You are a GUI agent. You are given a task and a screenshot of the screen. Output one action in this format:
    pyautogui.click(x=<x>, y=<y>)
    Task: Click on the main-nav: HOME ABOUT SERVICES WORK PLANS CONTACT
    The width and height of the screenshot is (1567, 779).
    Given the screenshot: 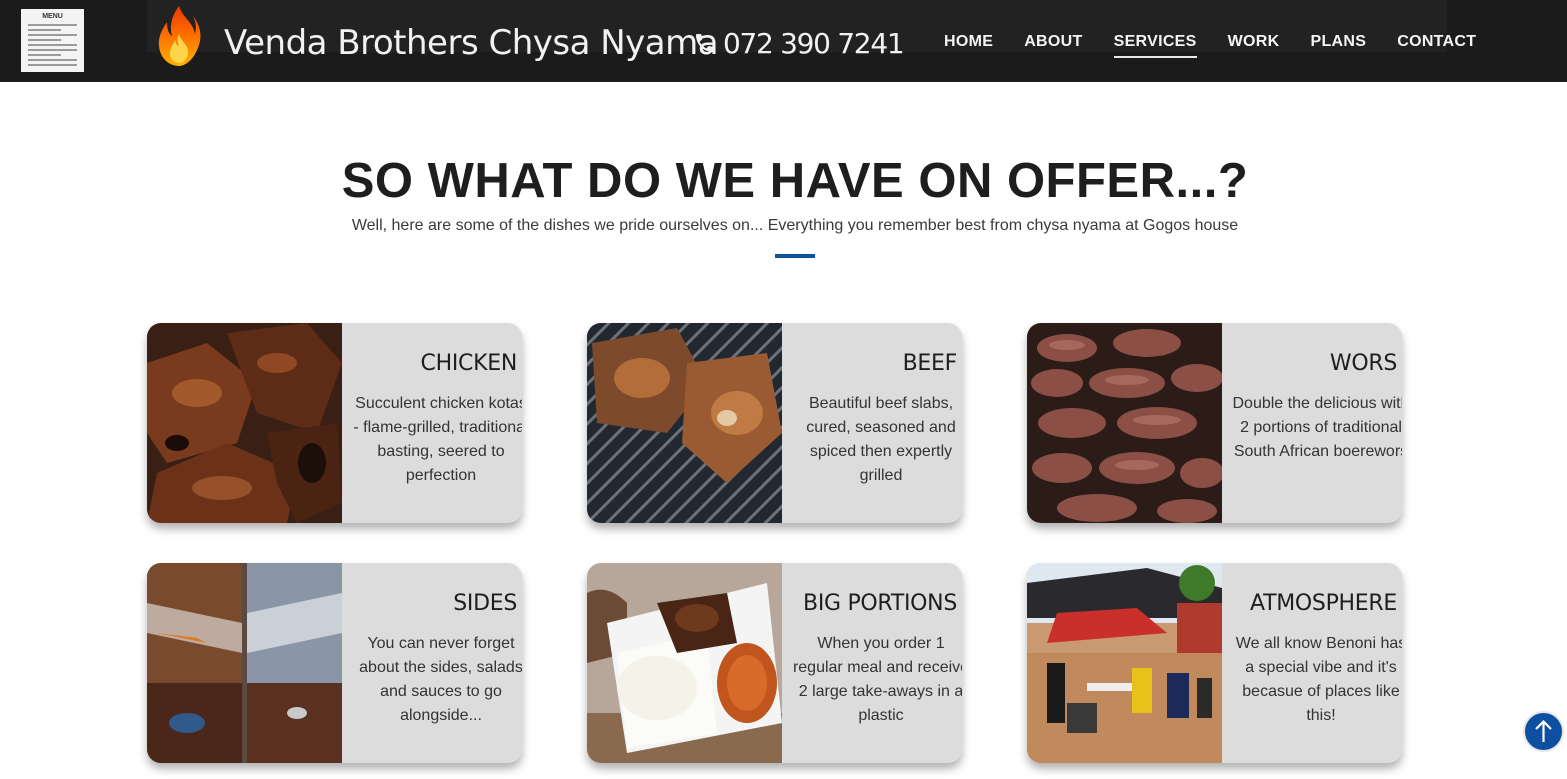 What is the action you would take?
    pyautogui.click(x=1225, y=44)
    